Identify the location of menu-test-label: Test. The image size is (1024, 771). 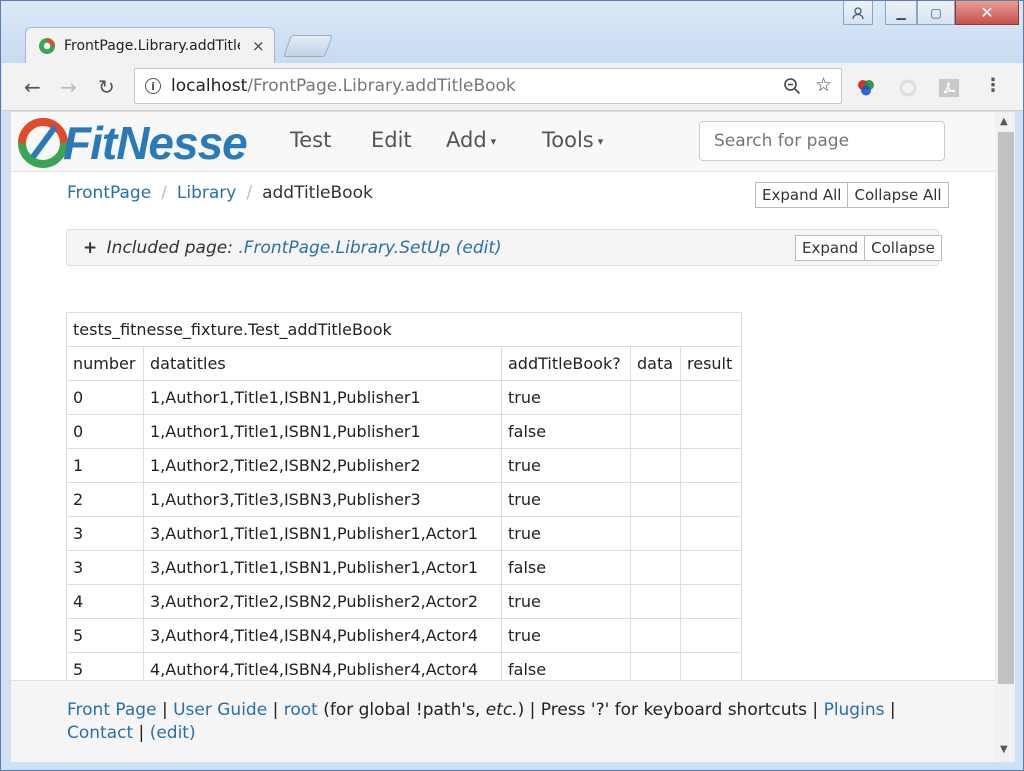
(311, 140).